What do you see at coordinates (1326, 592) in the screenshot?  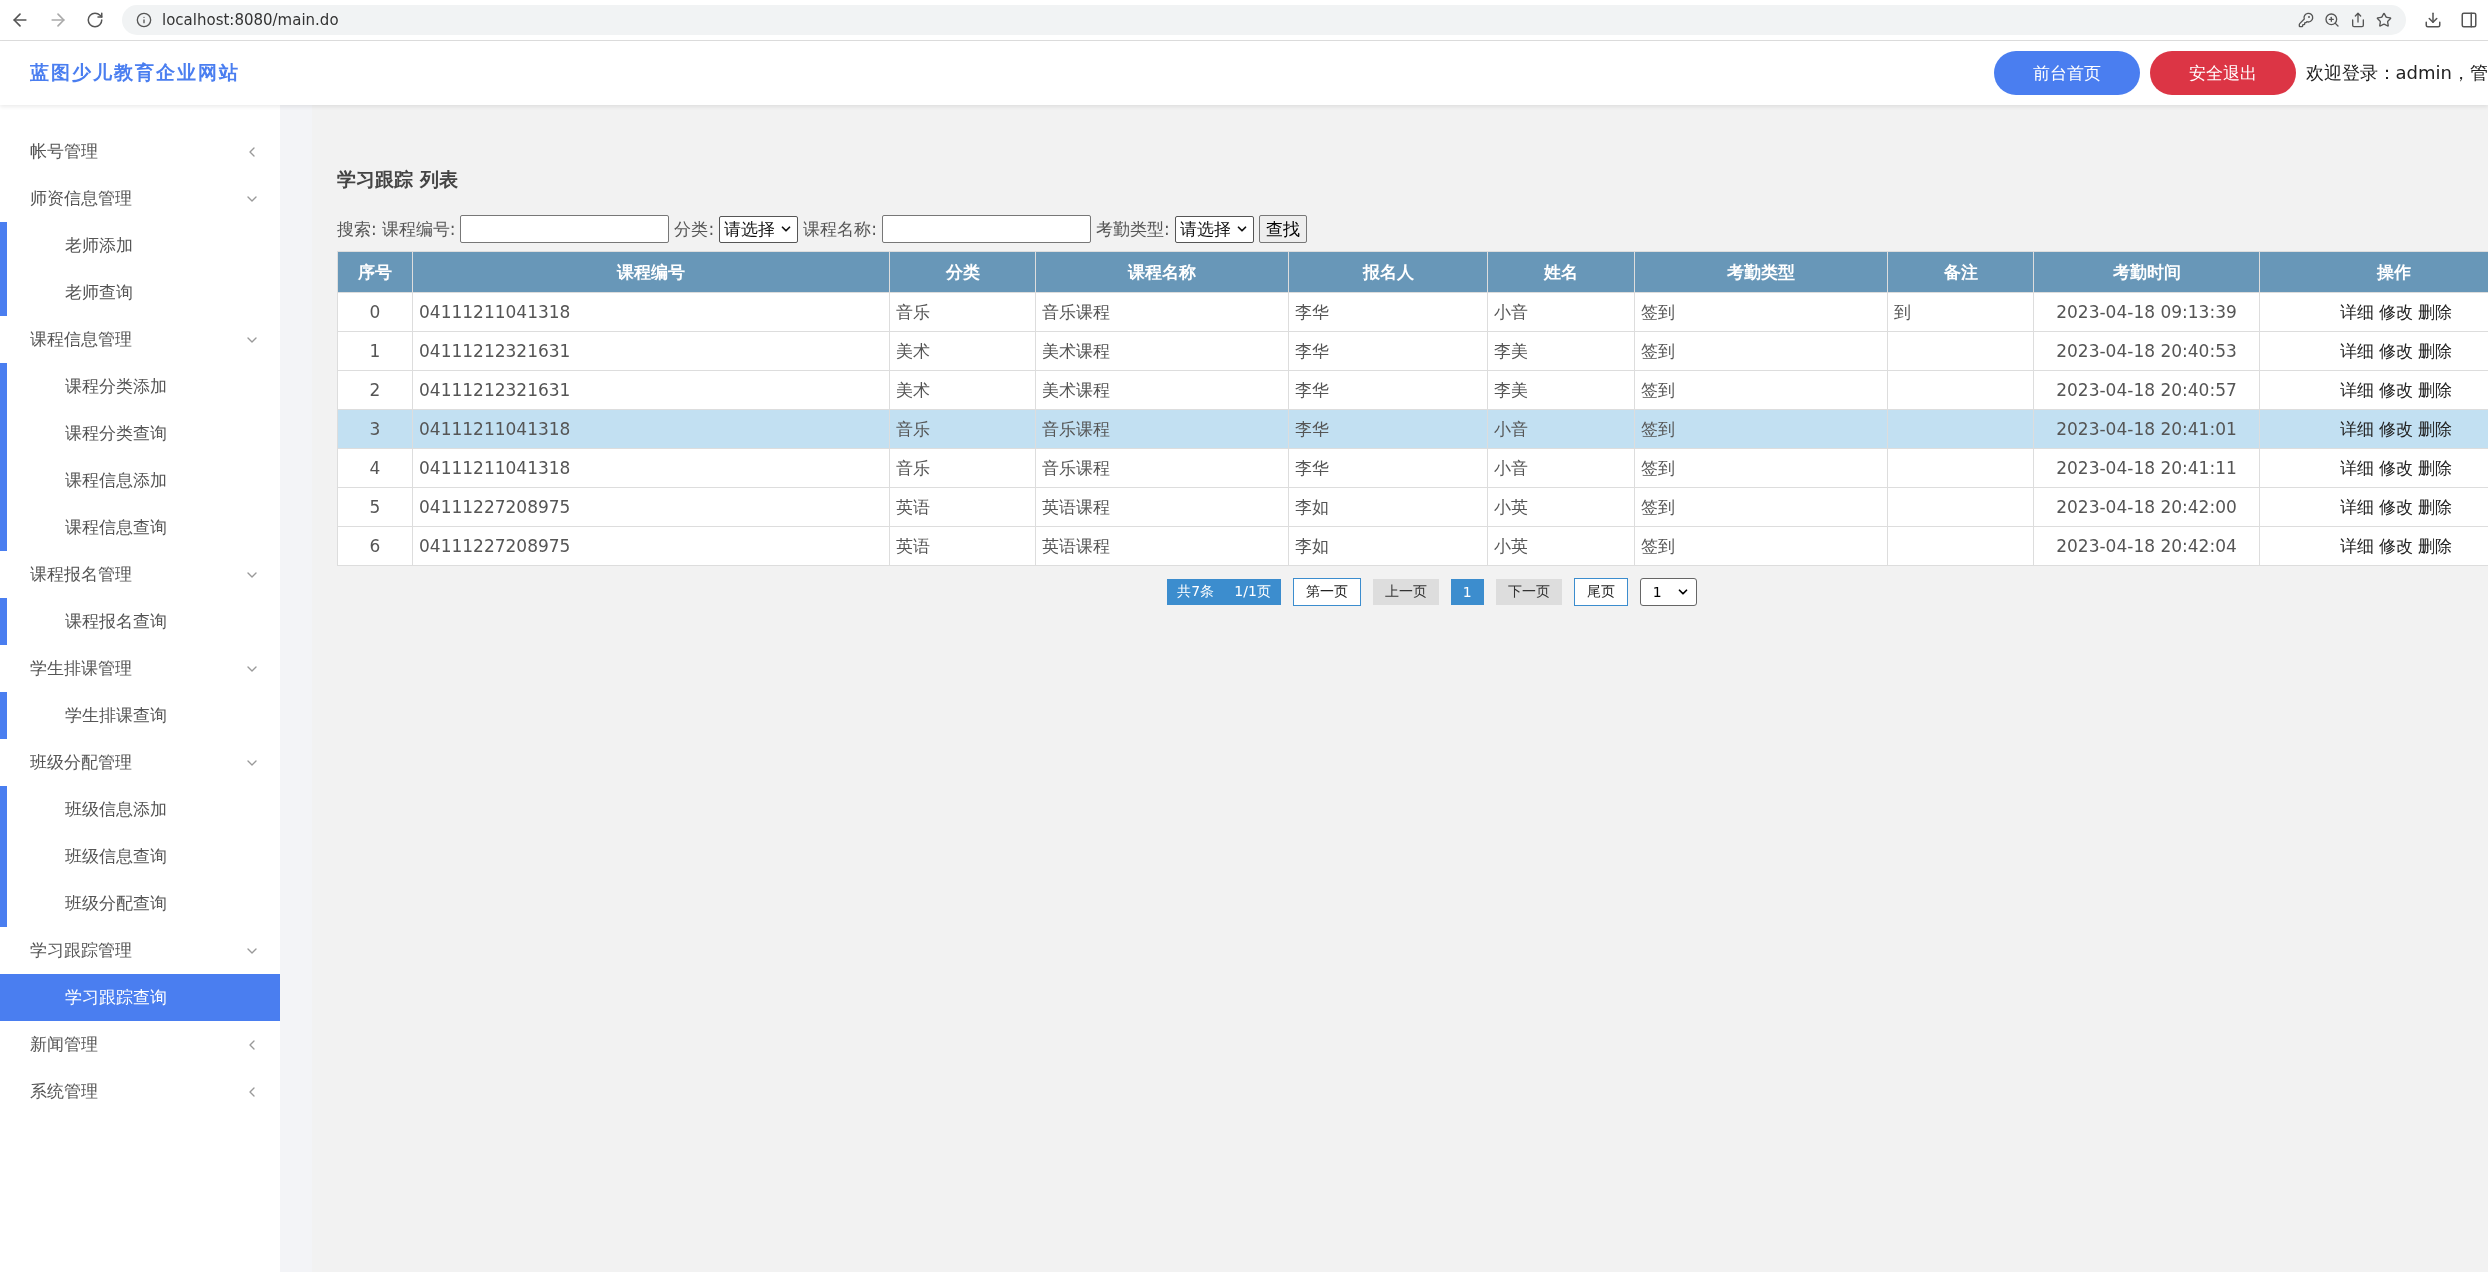 I see `page-button: 第一页` at bounding box center [1326, 592].